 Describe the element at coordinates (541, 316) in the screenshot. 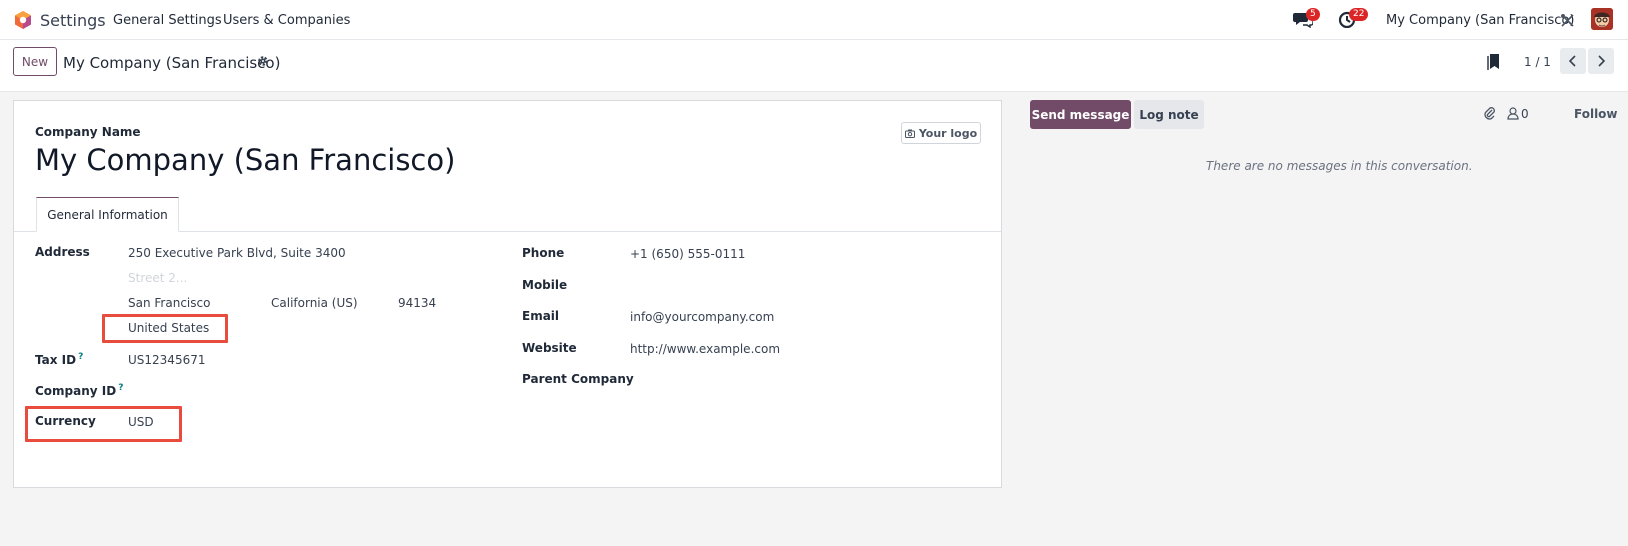

I see `email-label: Email` at that location.